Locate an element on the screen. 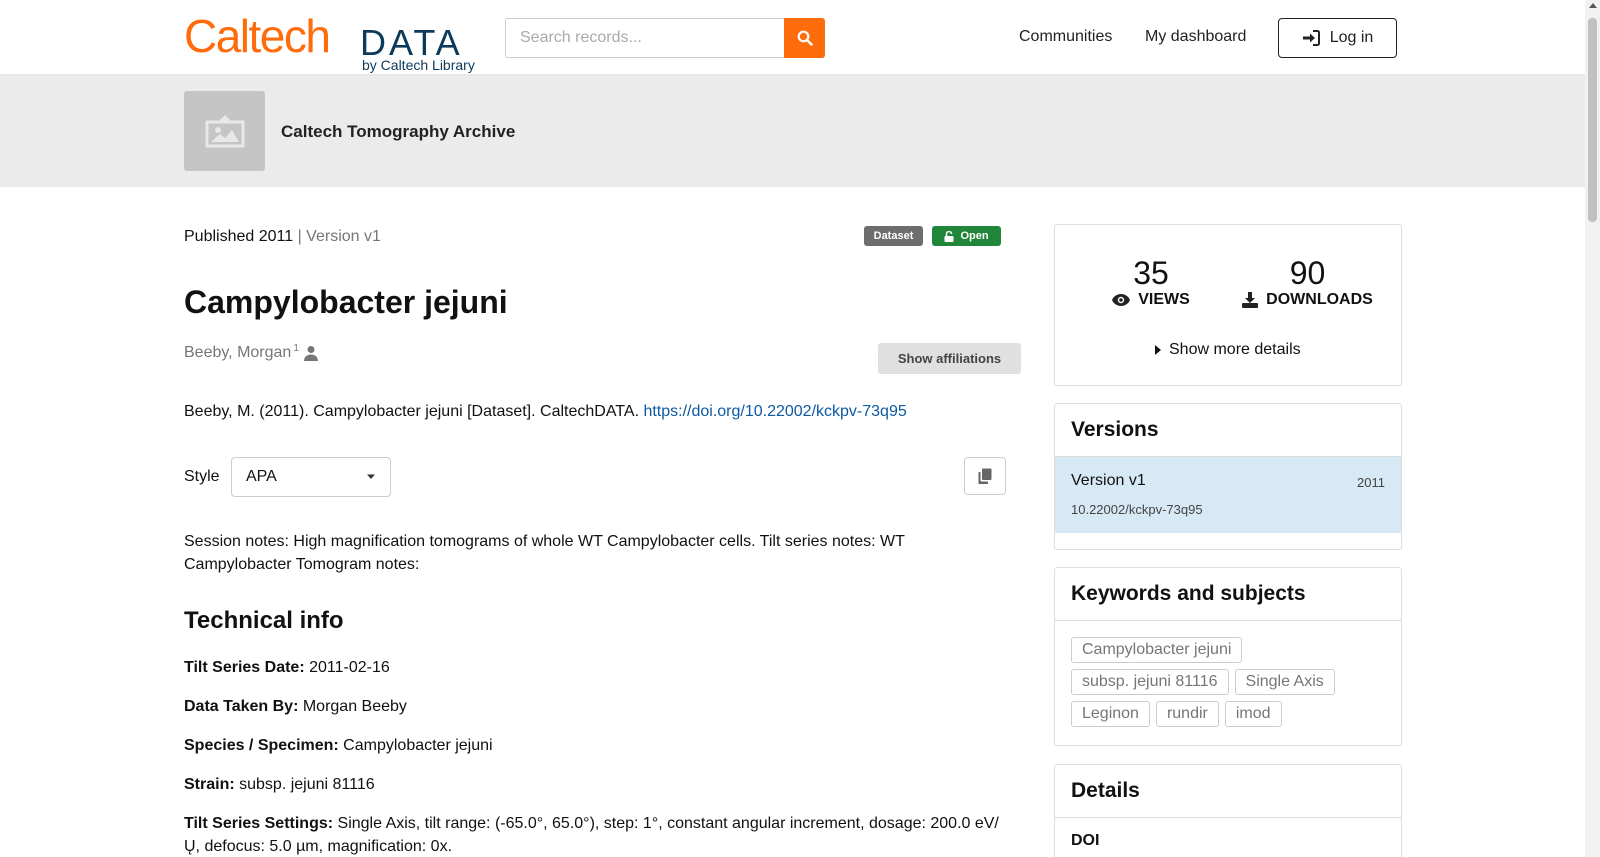  record-version: Version v1 is located at coordinates (343, 236).